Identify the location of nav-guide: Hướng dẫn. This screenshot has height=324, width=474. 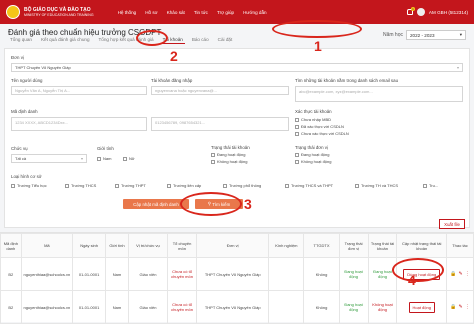
(254, 12).